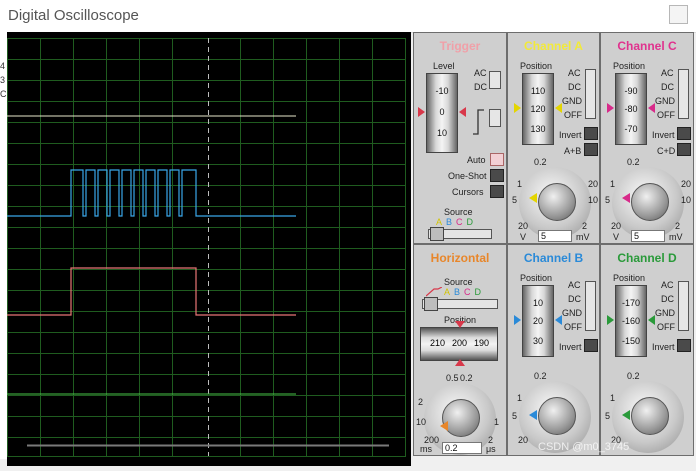  What do you see at coordinates (533, 198) in the screenshot?
I see `channel-a-dial-pointer` at bounding box center [533, 198].